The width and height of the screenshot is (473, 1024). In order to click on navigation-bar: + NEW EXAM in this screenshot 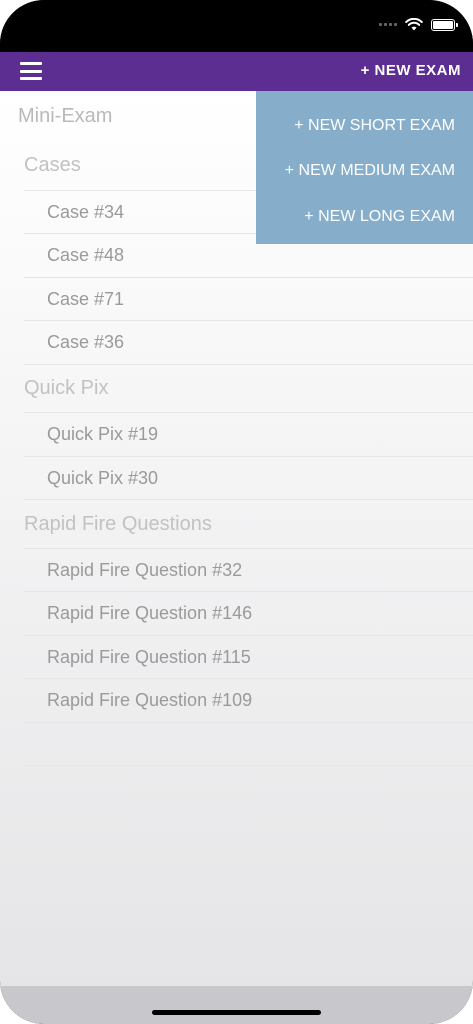, I will do `click(236, 71)`.